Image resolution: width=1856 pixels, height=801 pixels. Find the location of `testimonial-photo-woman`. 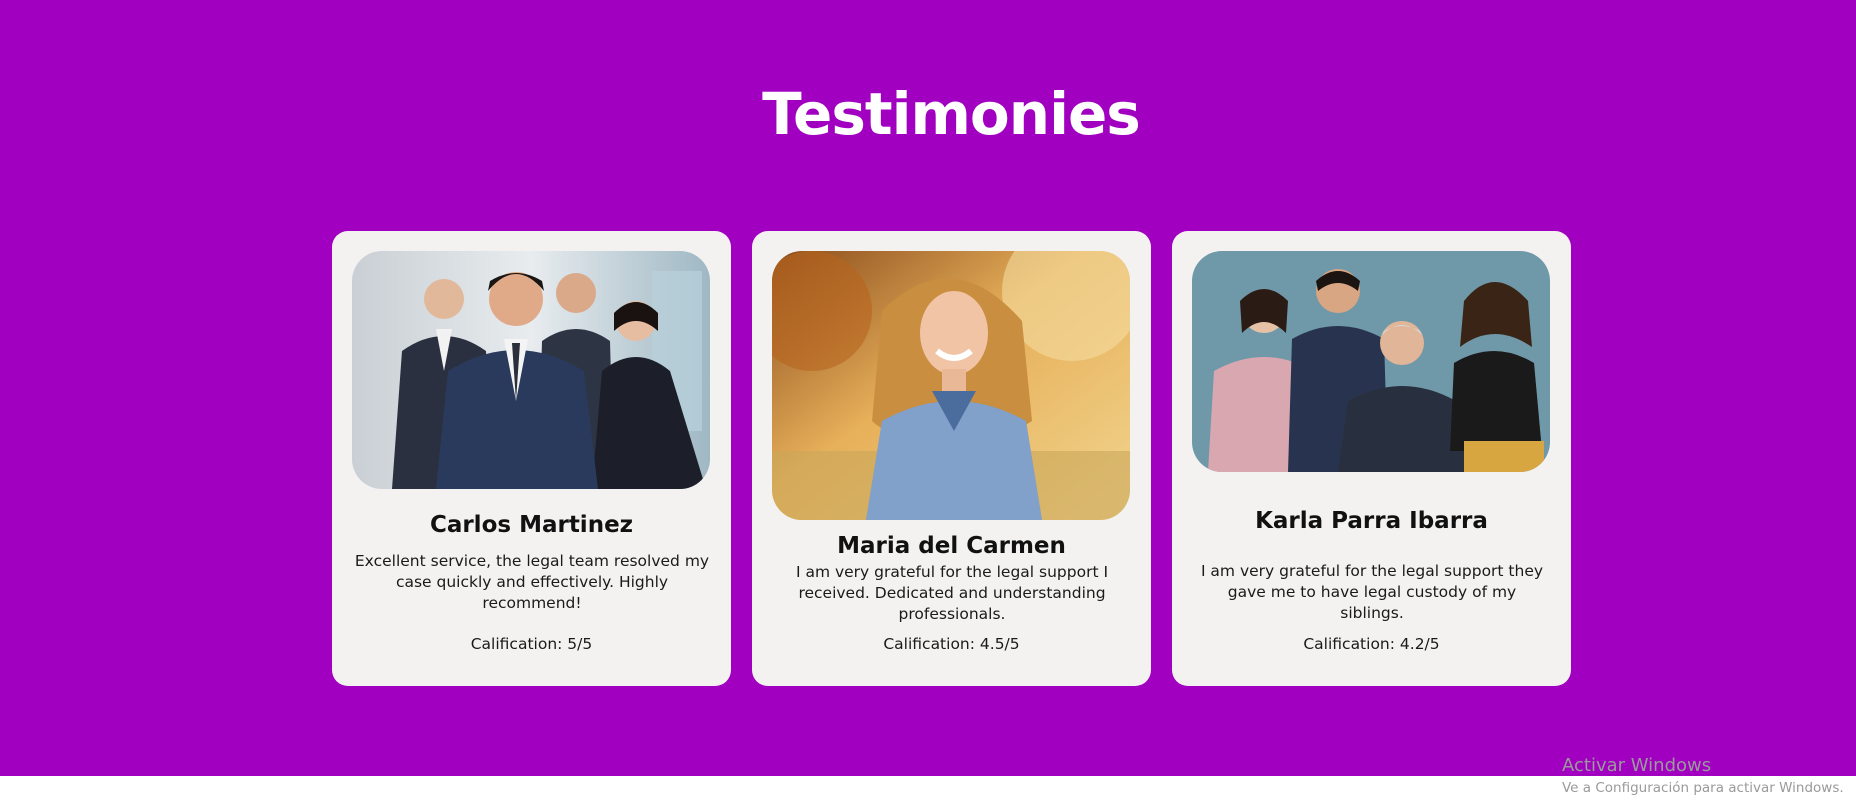

testimonial-photo-woman is located at coordinates (951, 385).